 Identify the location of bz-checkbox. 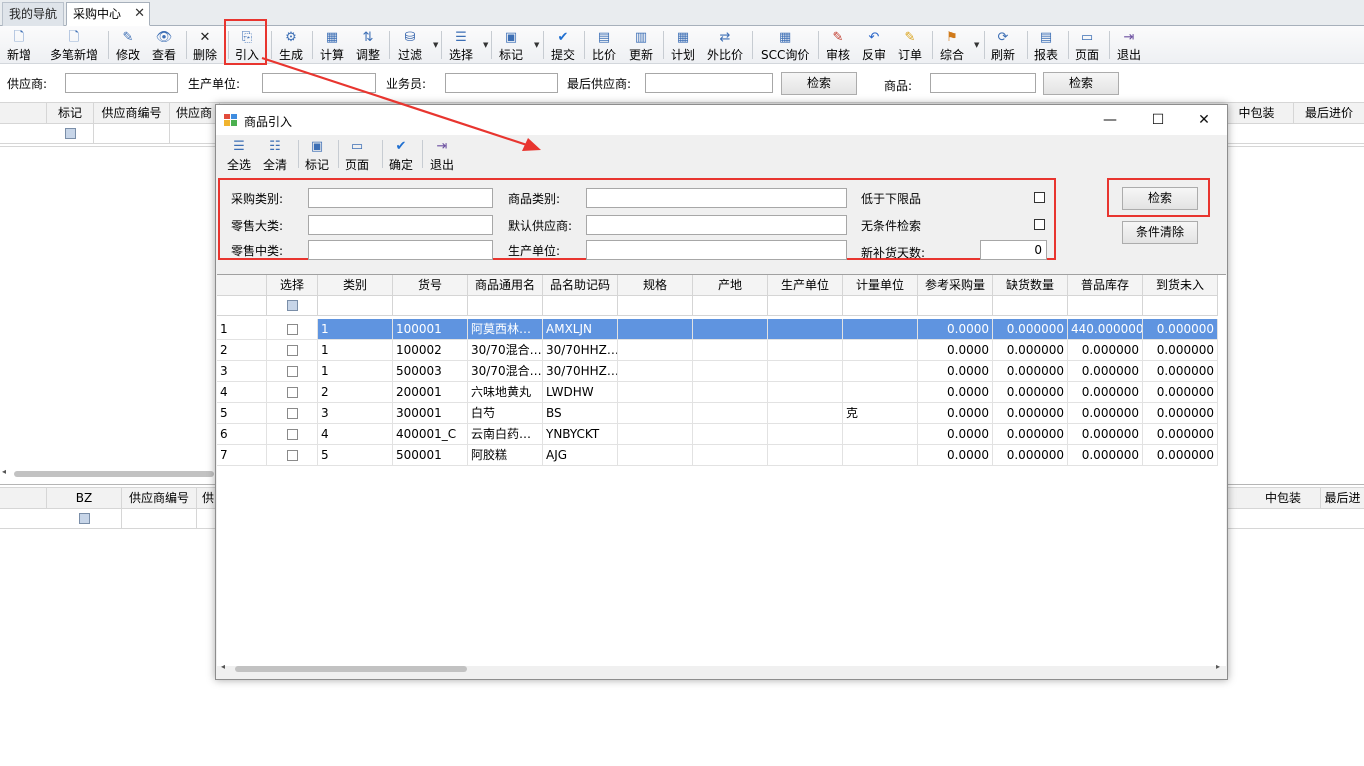
(84, 518).